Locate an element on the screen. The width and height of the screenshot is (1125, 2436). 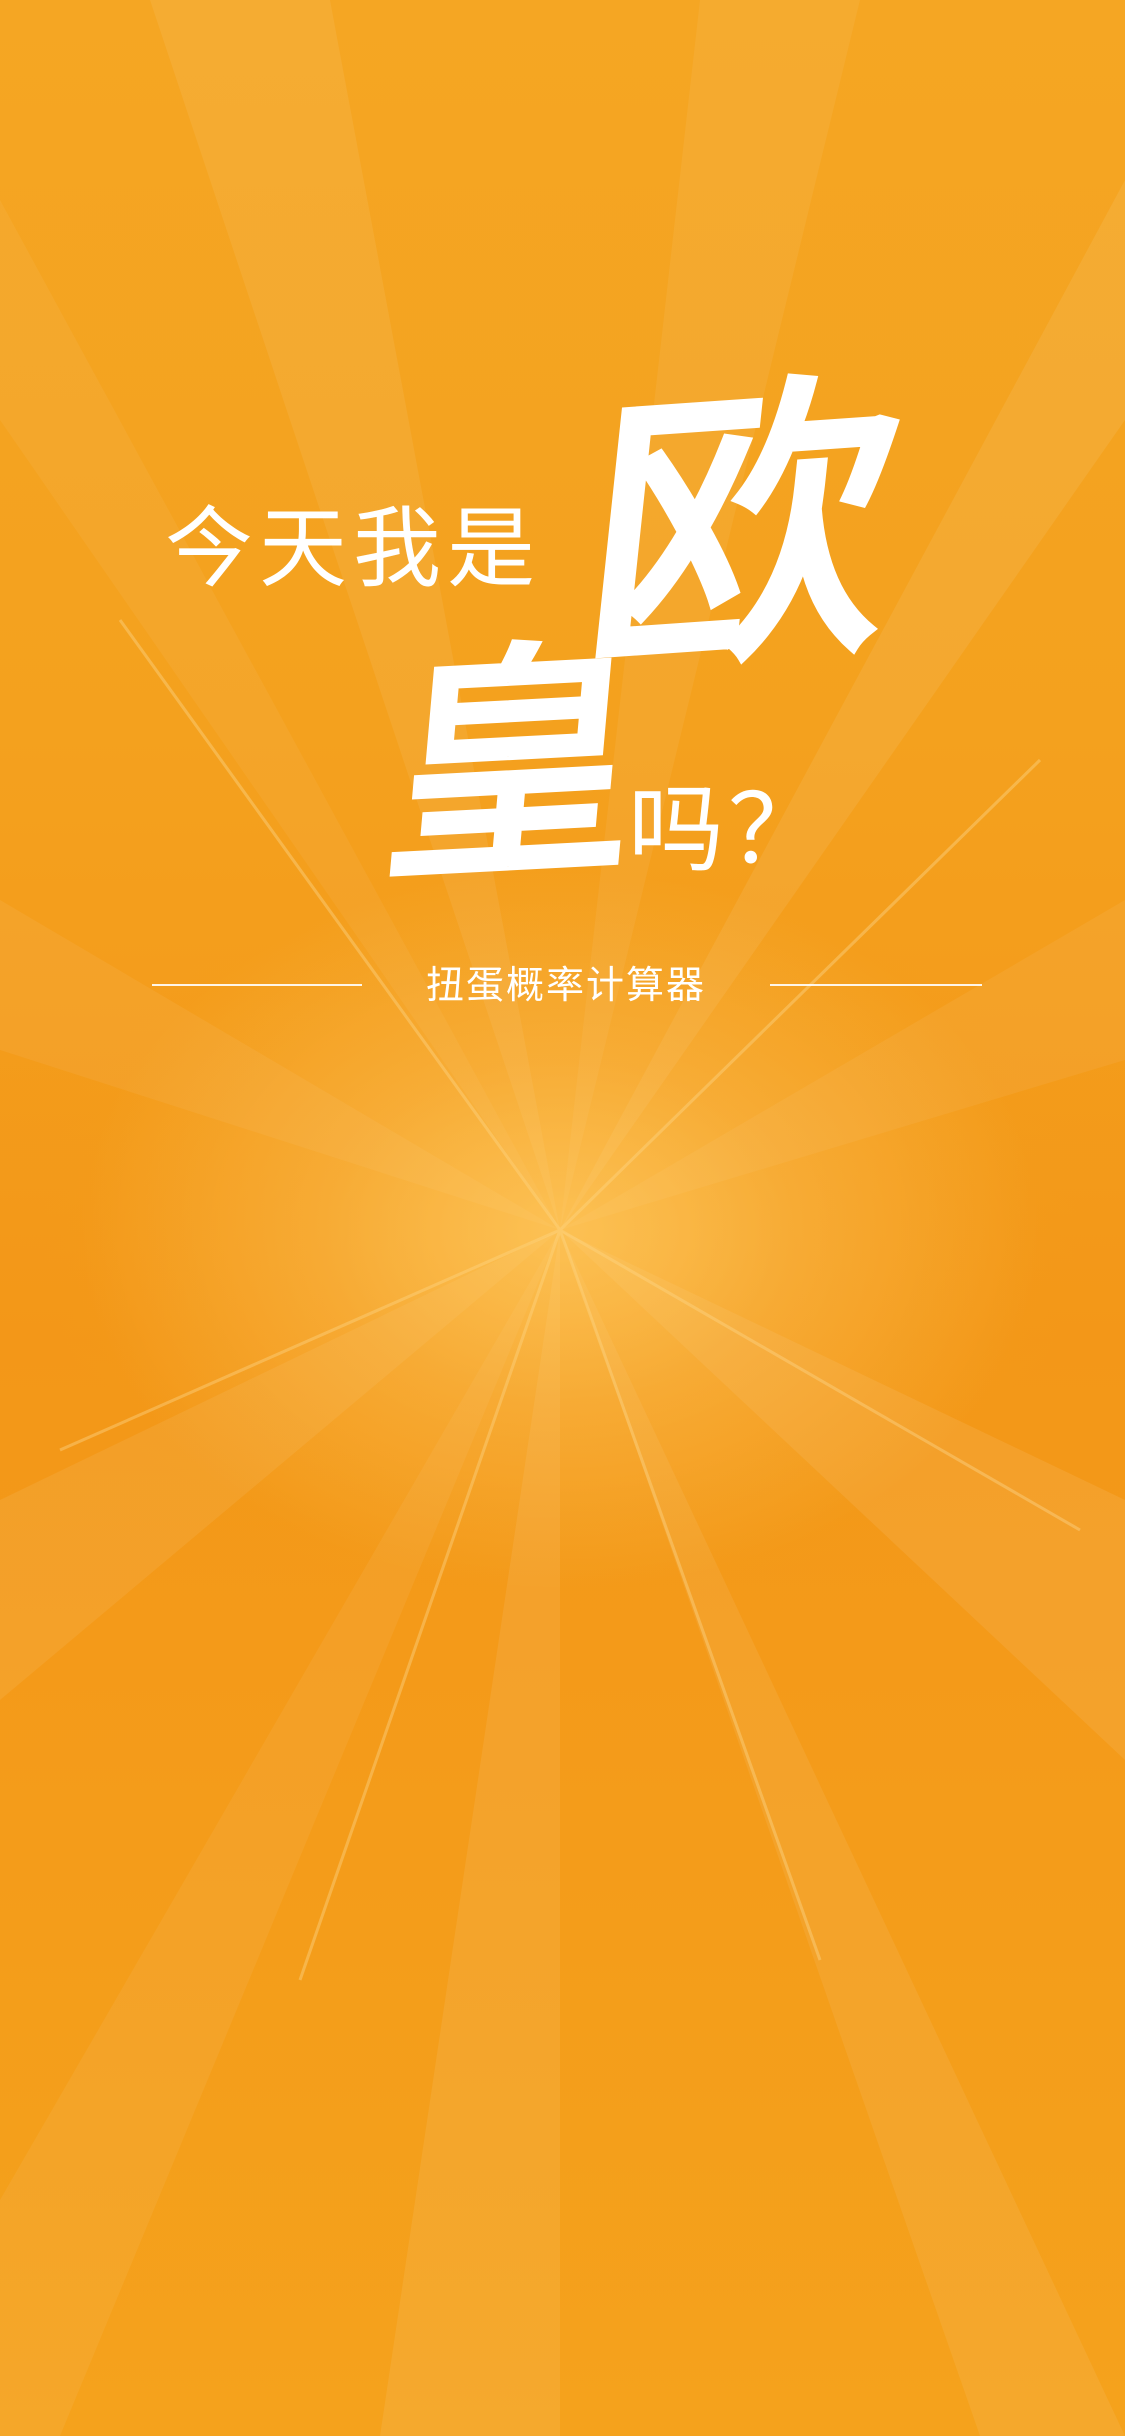
headline-calligraphy-char-2: 皇 is located at coordinates (513, 765).